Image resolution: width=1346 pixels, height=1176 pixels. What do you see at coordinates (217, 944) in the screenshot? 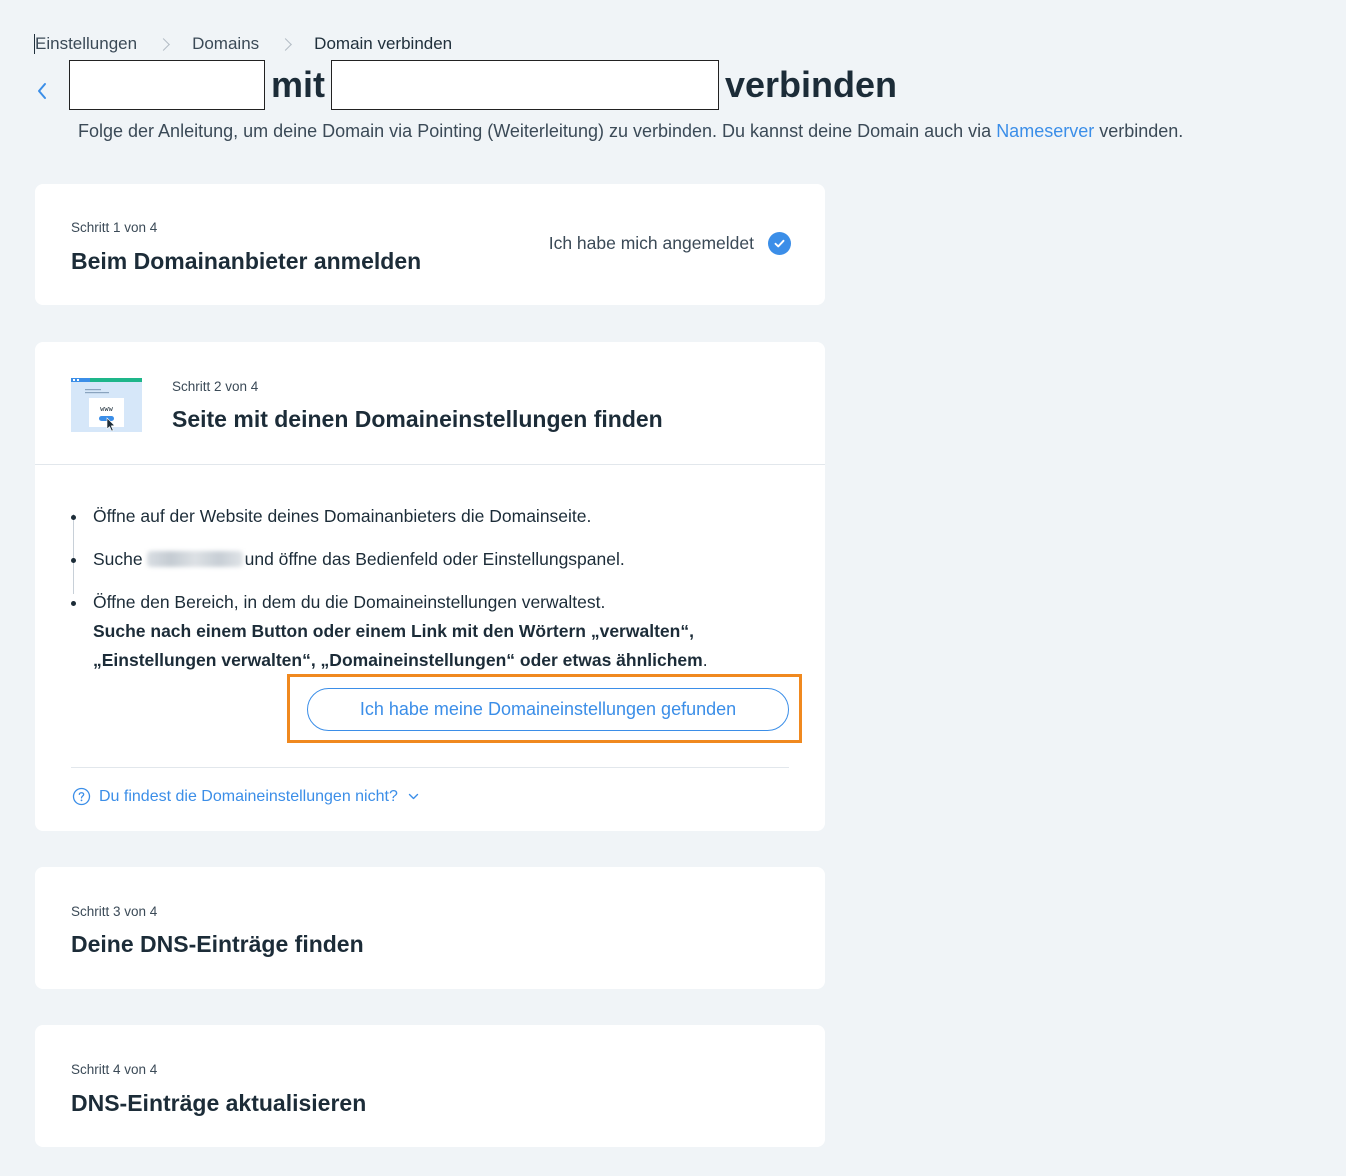
I see `step-title: Deine DNS-Einträge finden` at bounding box center [217, 944].